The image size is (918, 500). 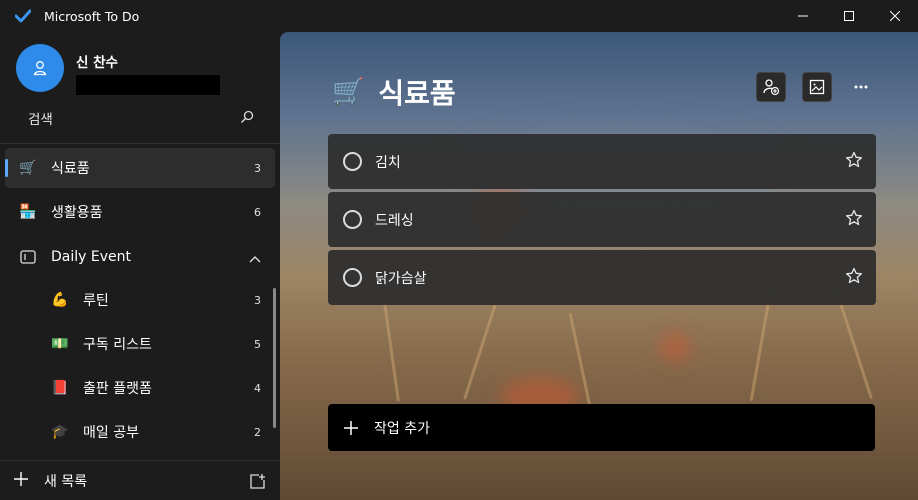 What do you see at coordinates (97, 63) in the screenshot?
I see `profile-name: 신 찬수` at bounding box center [97, 63].